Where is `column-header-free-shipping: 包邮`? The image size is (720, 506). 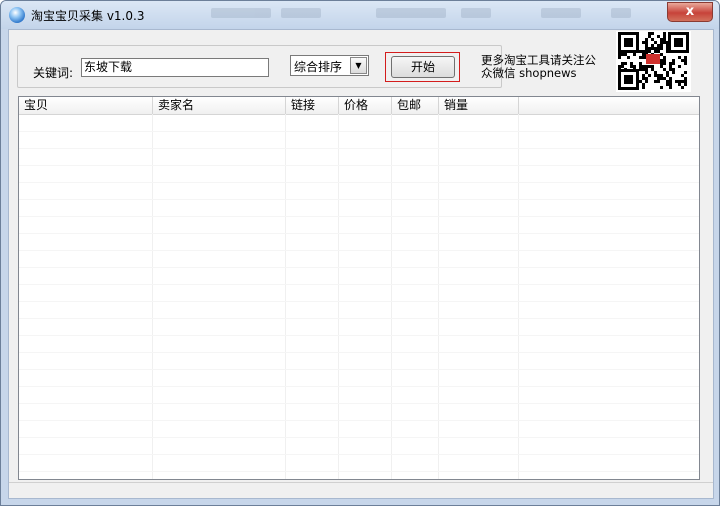 column-header-free-shipping: 包邮 is located at coordinates (415, 105).